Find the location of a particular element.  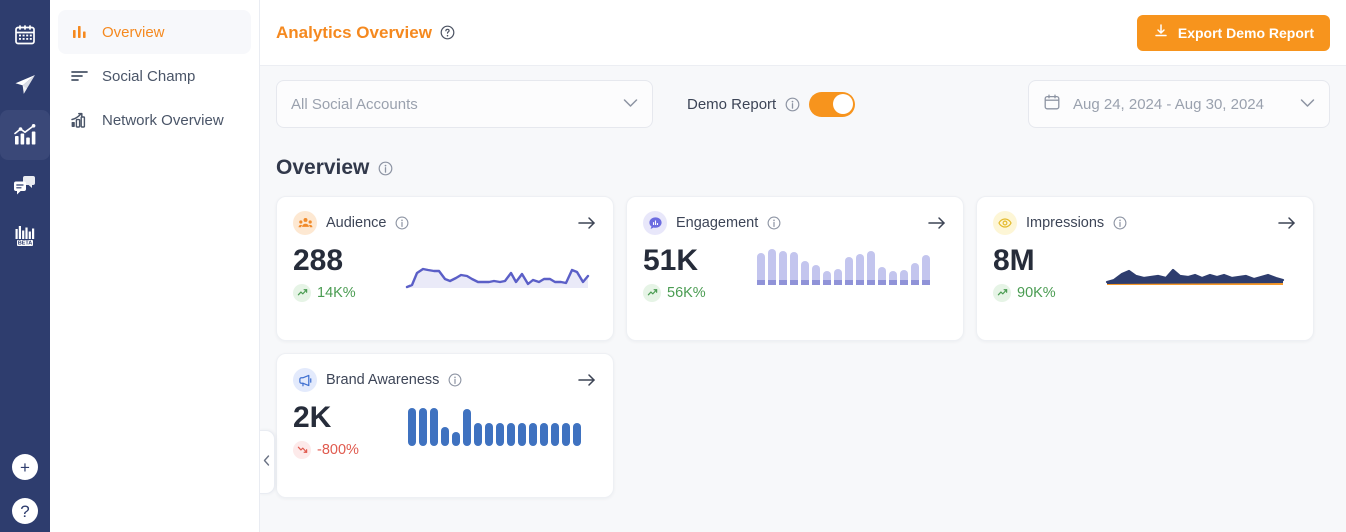

primary-icon-rail: BETA + ? is located at coordinates (25, 266).